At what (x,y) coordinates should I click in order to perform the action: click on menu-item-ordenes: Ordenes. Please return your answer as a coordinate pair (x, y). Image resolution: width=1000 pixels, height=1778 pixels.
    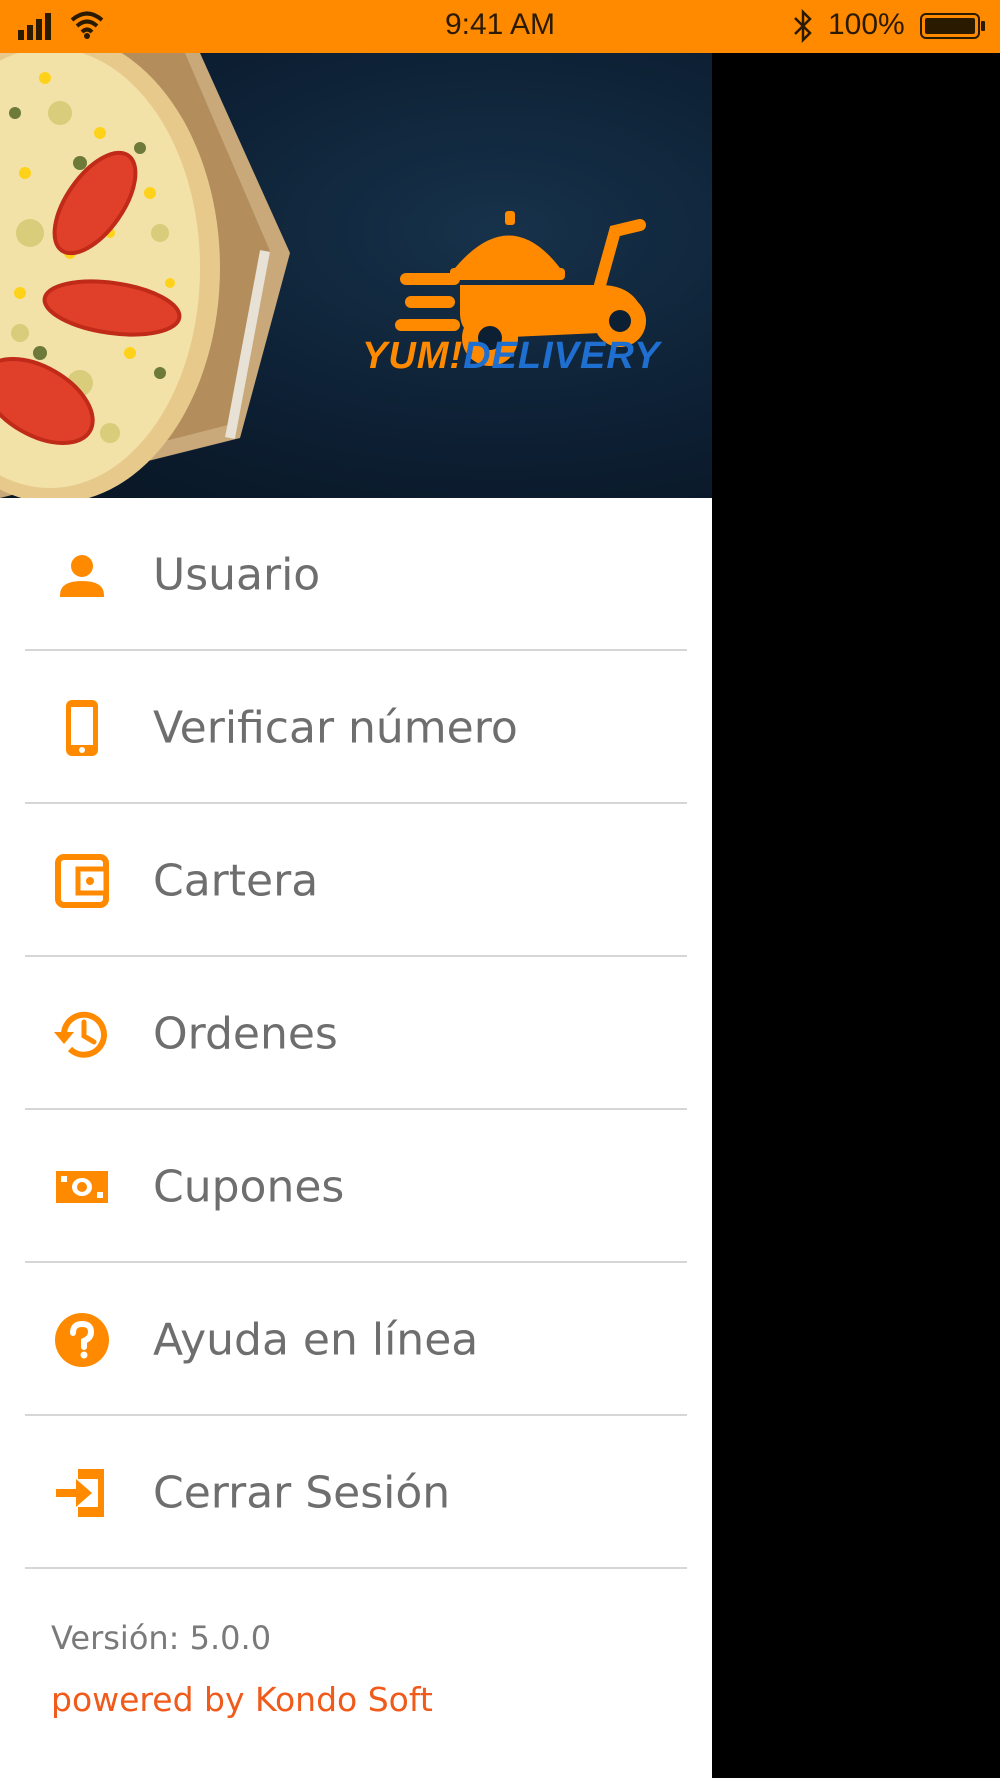
    Looking at the image, I should click on (356, 1033).